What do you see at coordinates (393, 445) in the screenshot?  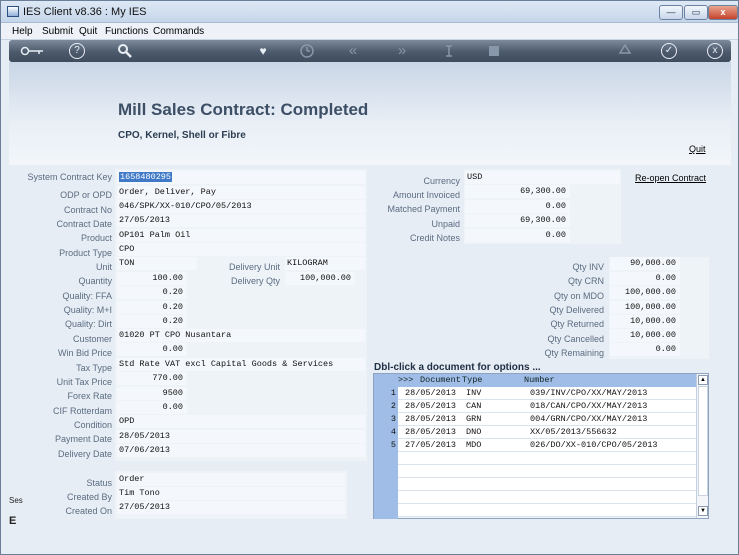 I see `row-number: 5` at bounding box center [393, 445].